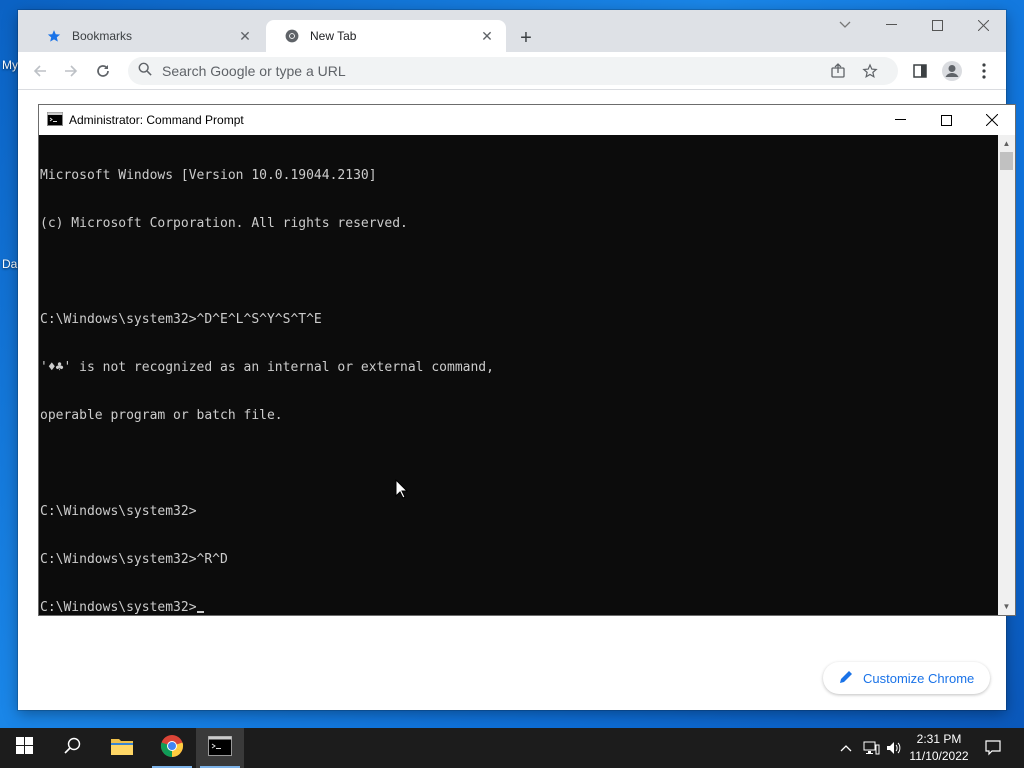  What do you see at coordinates (40, 71) in the screenshot?
I see `back-icon` at bounding box center [40, 71].